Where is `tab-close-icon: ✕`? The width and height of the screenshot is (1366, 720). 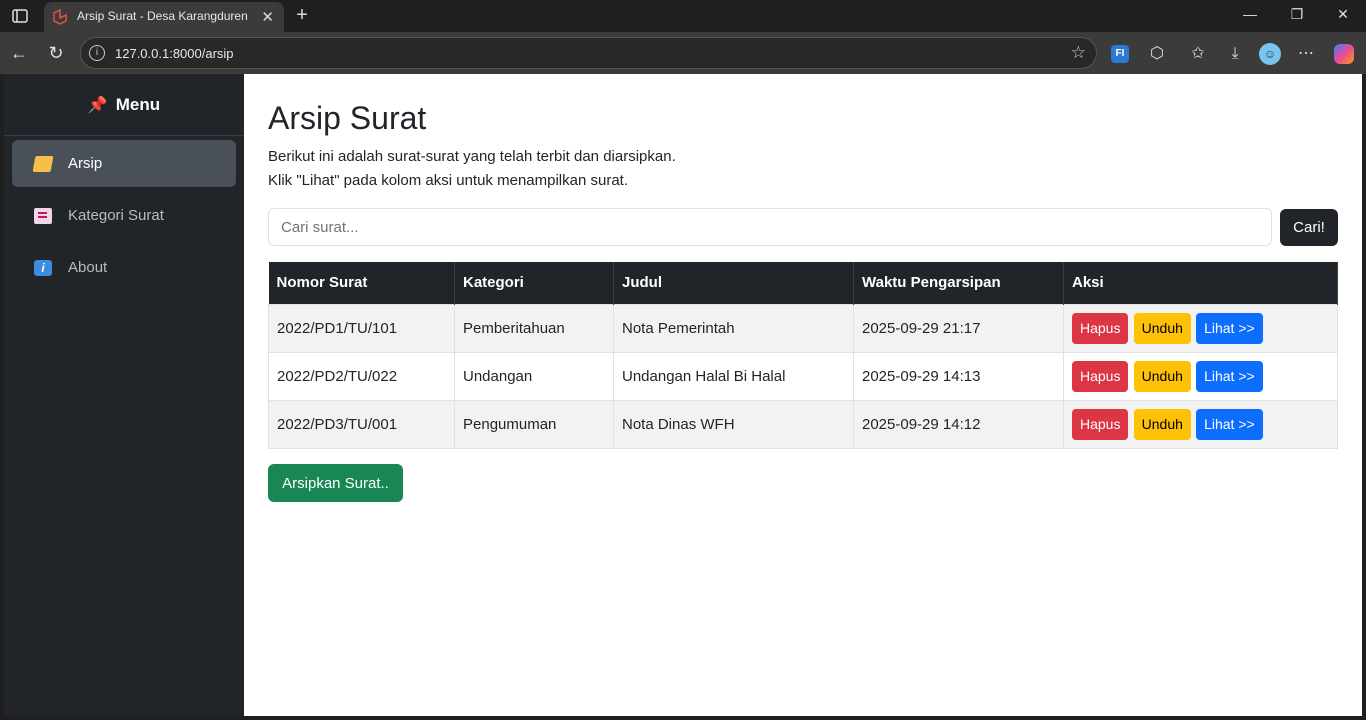 tab-close-icon: ✕ is located at coordinates (267, 17).